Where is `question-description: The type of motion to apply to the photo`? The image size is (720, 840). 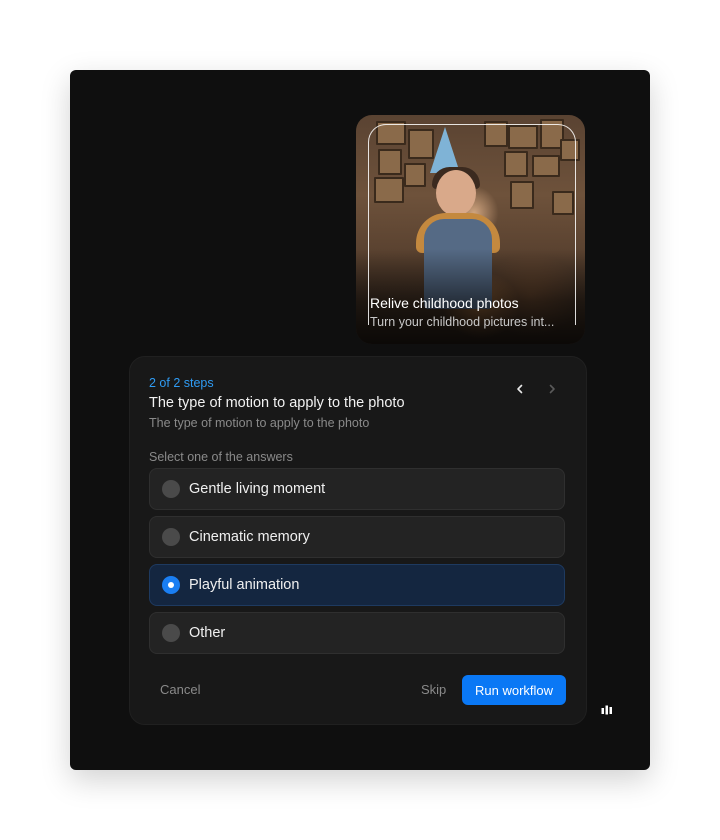
question-description: The type of motion to apply to the photo is located at coordinates (259, 423).